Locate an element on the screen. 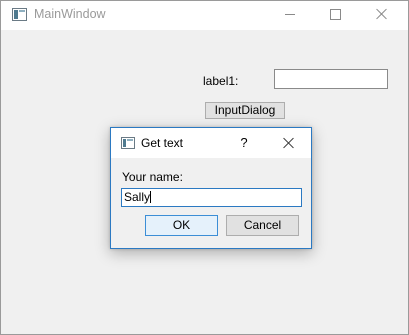 Image resolution: width=409 pixels, height=335 pixels. minimize-button is located at coordinates (290, 15).